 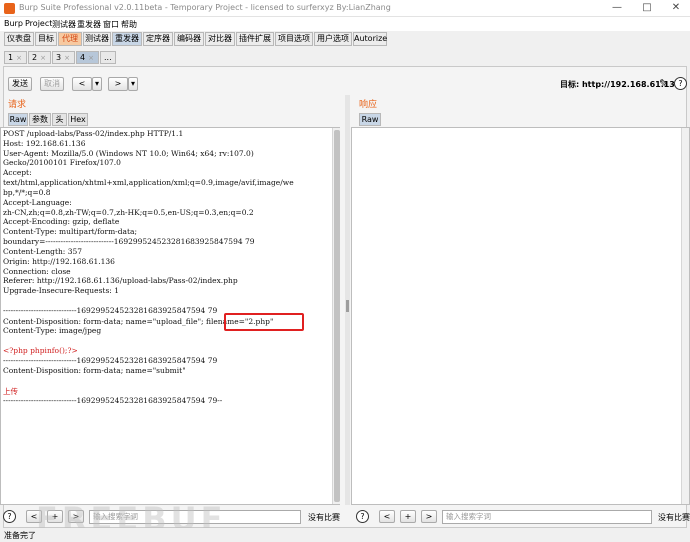 What do you see at coordinates (158, 39) in the screenshot?
I see `tab-sequencer: 定序器` at bounding box center [158, 39].